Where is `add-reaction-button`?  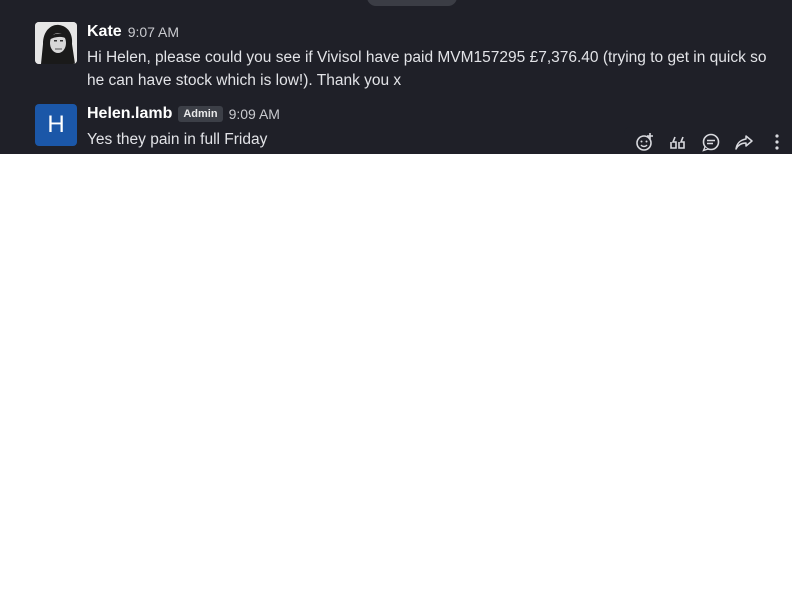 add-reaction-button is located at coordinates (645, 141).